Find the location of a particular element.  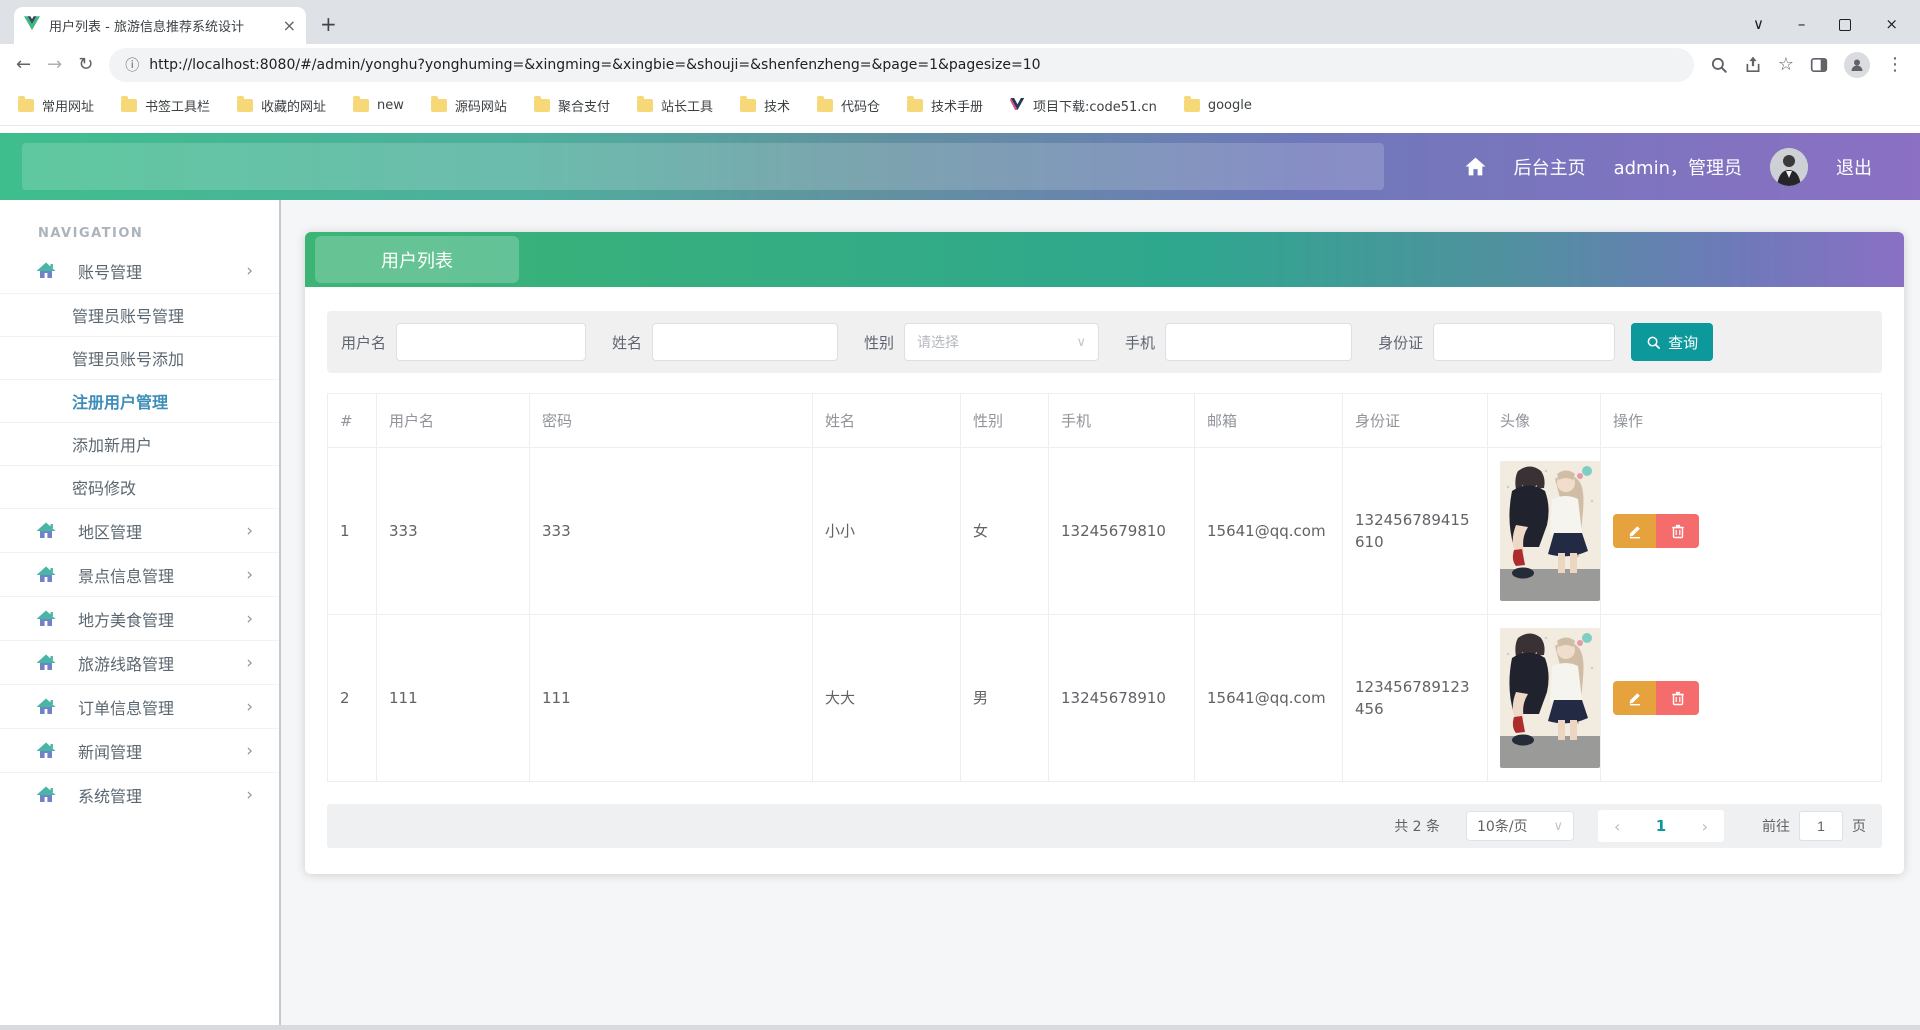

table-header-row: # 用户名 密码 姓名 性别 手机 邮箱 身份证 头像 操作 is located at coordinates (1104, 420).